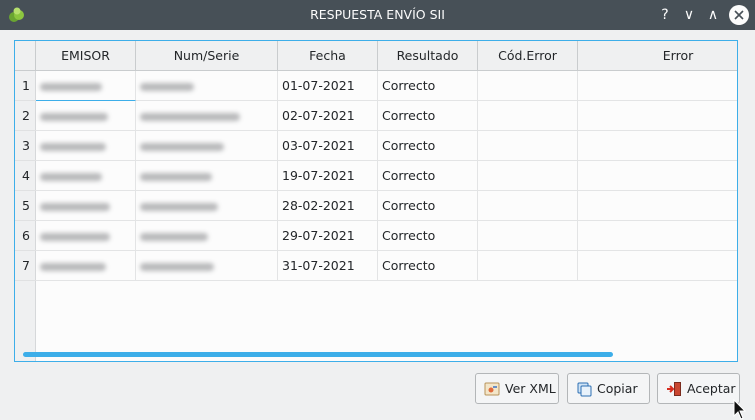 The width and height of the screenshot is (755, 420). I want to click on row-number: 4, so click(25, 176).